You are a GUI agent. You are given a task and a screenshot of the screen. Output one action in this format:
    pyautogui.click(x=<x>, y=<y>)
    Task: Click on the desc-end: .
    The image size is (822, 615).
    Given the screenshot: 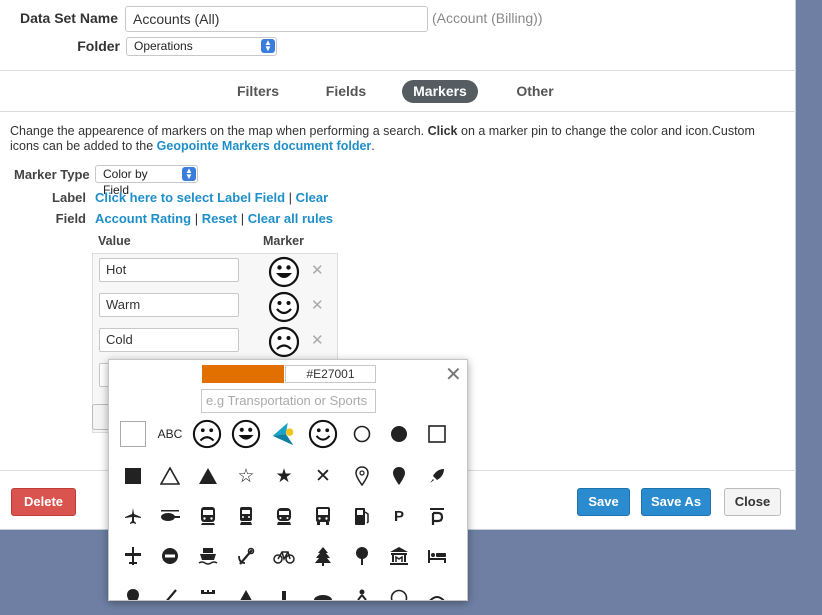 What is the action you would take?
    pyautogui.click(x=373, y=146)
    